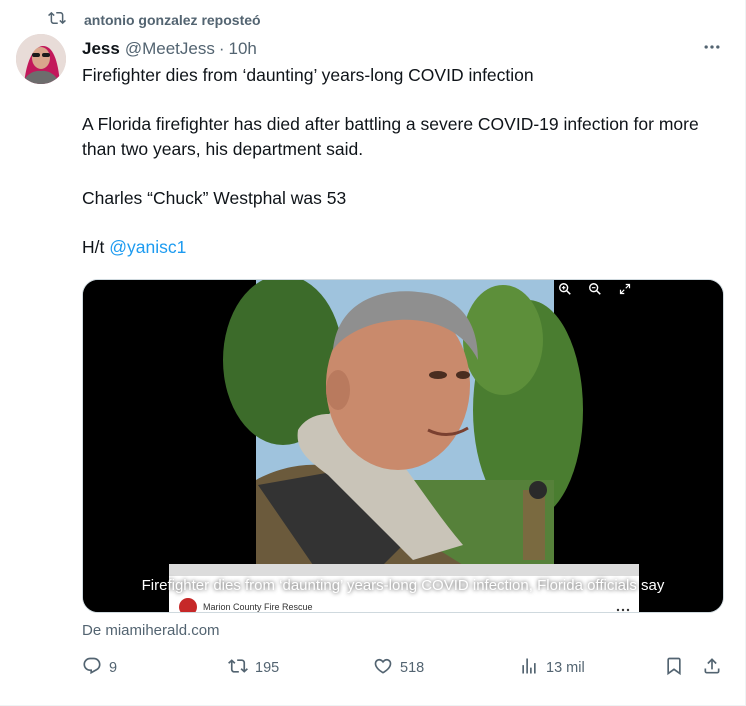 The height and width of the screenshot is (706, 746). I want to click on action-bar: 9 195 518 13 mil, so click(406, 668).